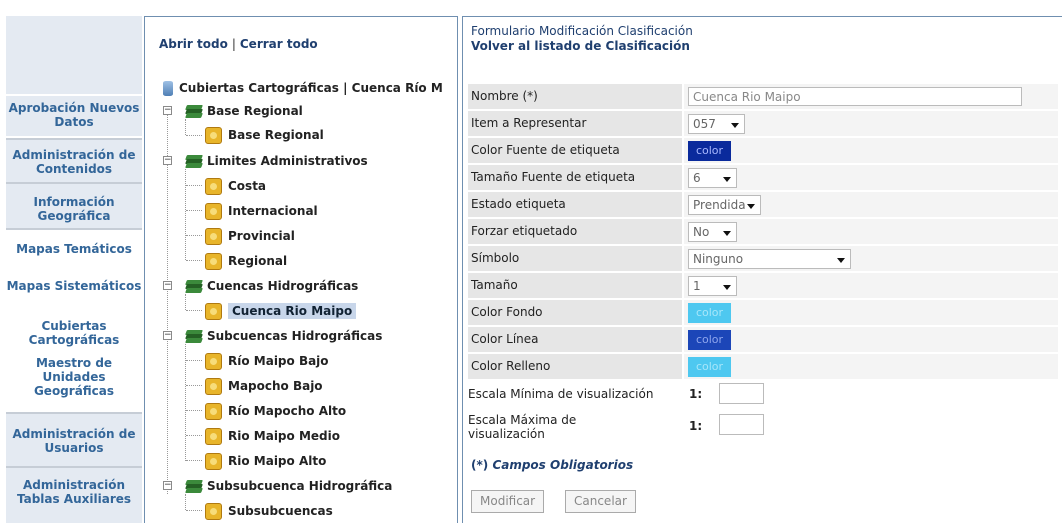 This screenshot has height=523, width=1062. Describe the element at coordinates (769, 259) in the screenshot. I see `simbolo-select: Ninguno` at that location.